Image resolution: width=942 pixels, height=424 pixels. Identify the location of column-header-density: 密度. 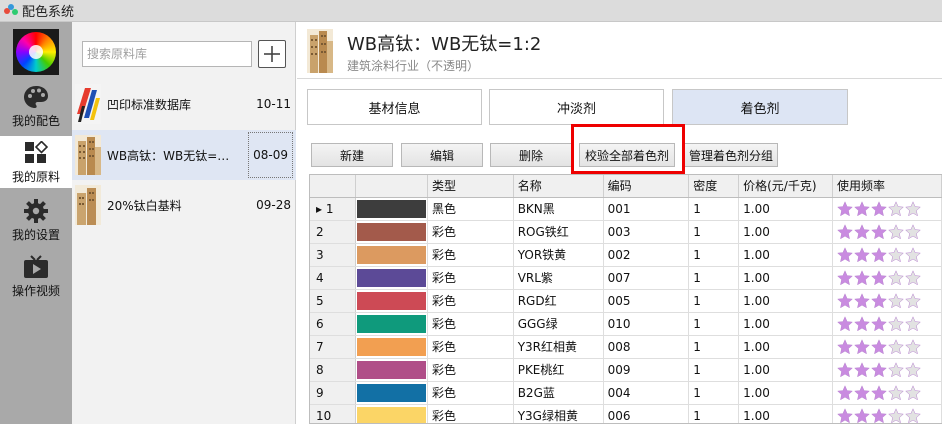
(714, 186).